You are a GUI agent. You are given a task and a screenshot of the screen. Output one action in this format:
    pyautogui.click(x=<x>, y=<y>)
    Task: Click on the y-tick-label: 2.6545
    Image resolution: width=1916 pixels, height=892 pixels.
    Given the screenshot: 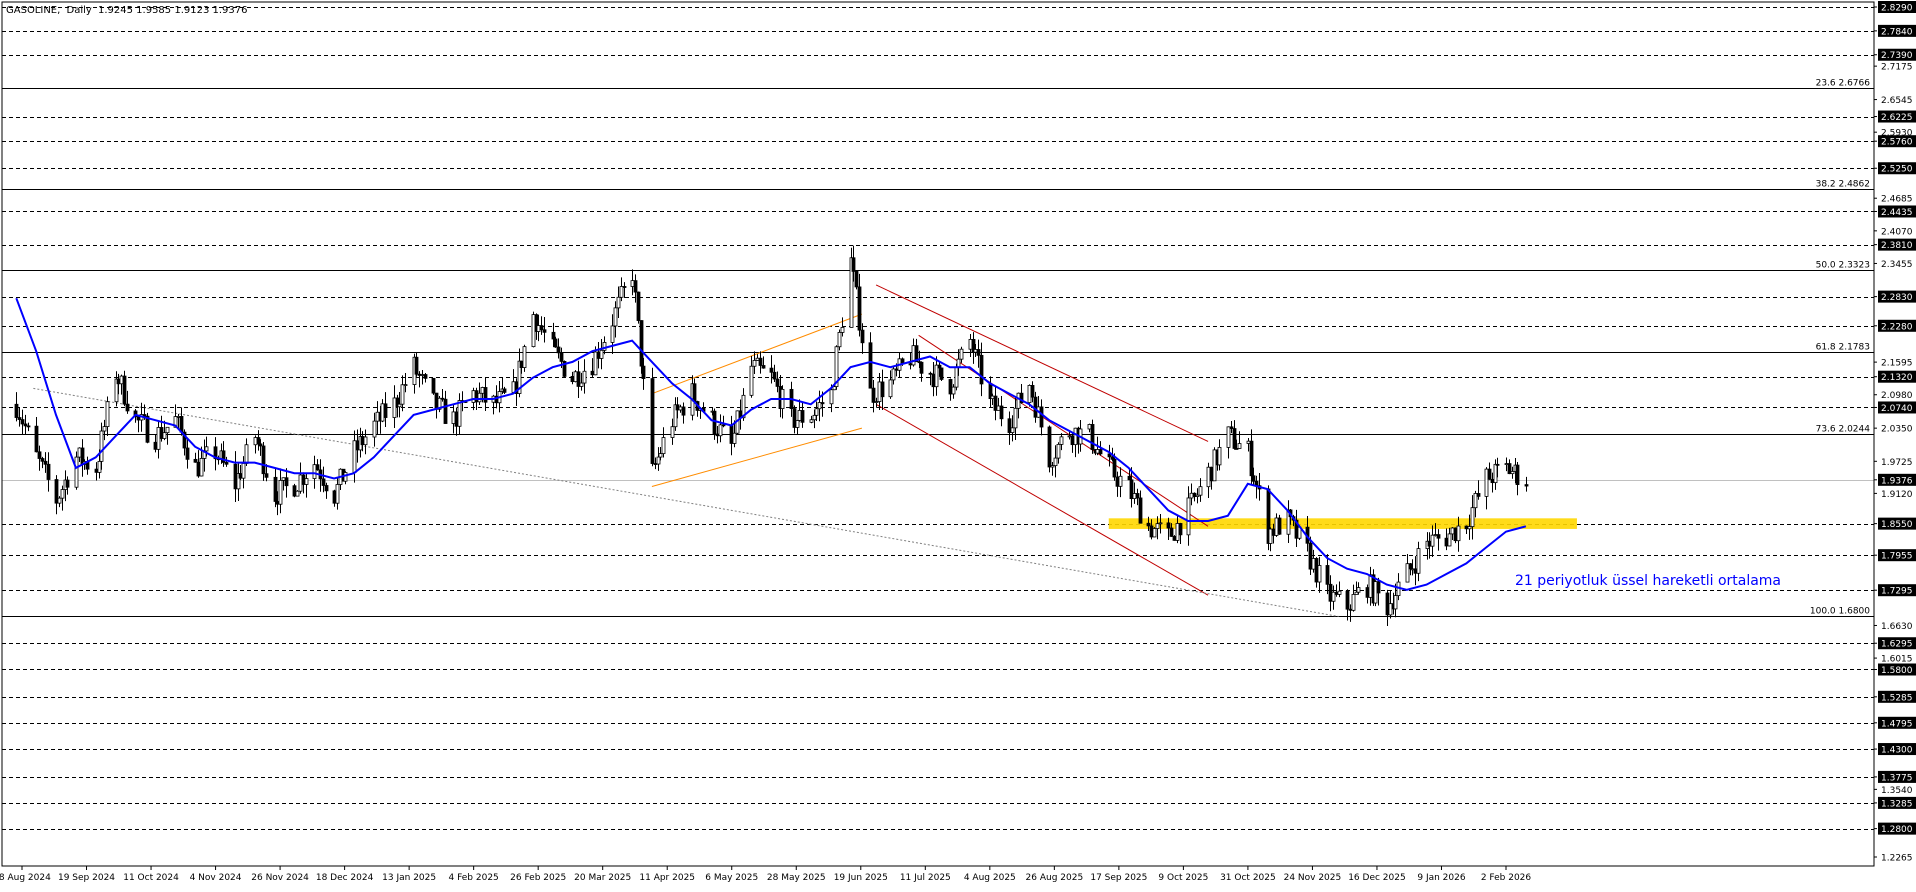 What is the action you would take?
    pyautogui.click(x=1897, y=101)
    